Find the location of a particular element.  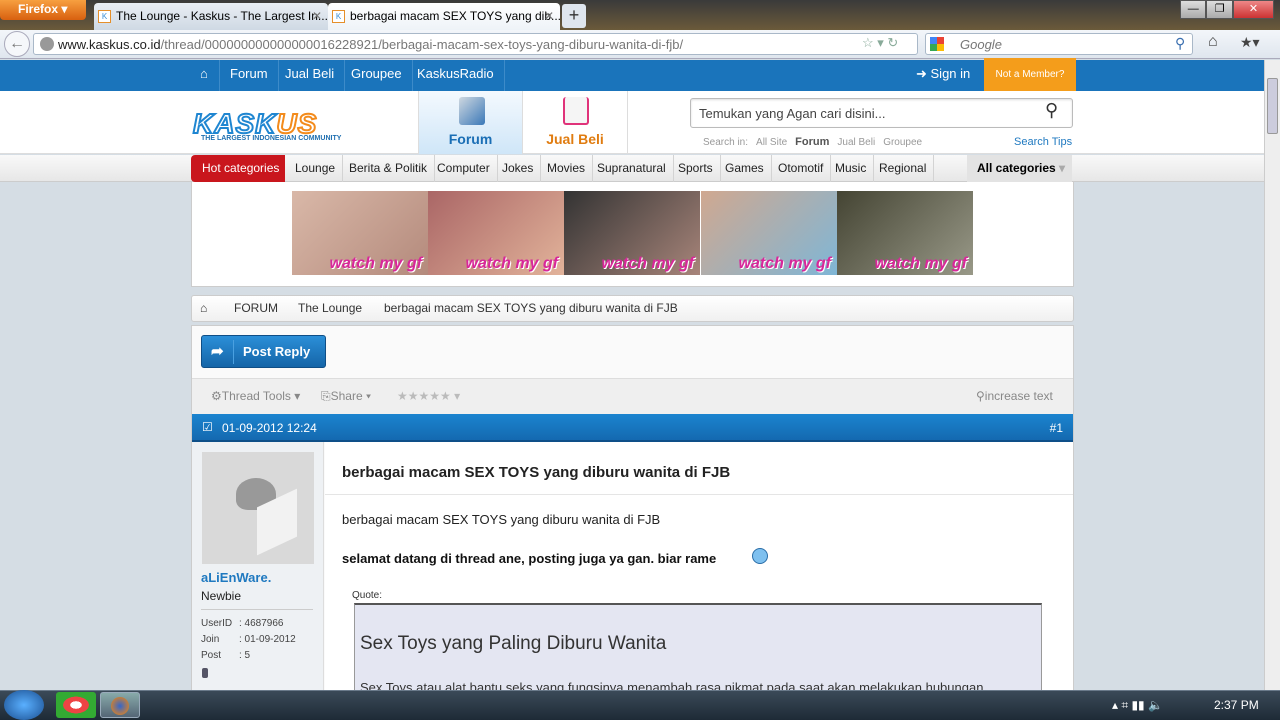

all-categories-dropdown: All categories ▾ is located at coordinates (1019, 168).